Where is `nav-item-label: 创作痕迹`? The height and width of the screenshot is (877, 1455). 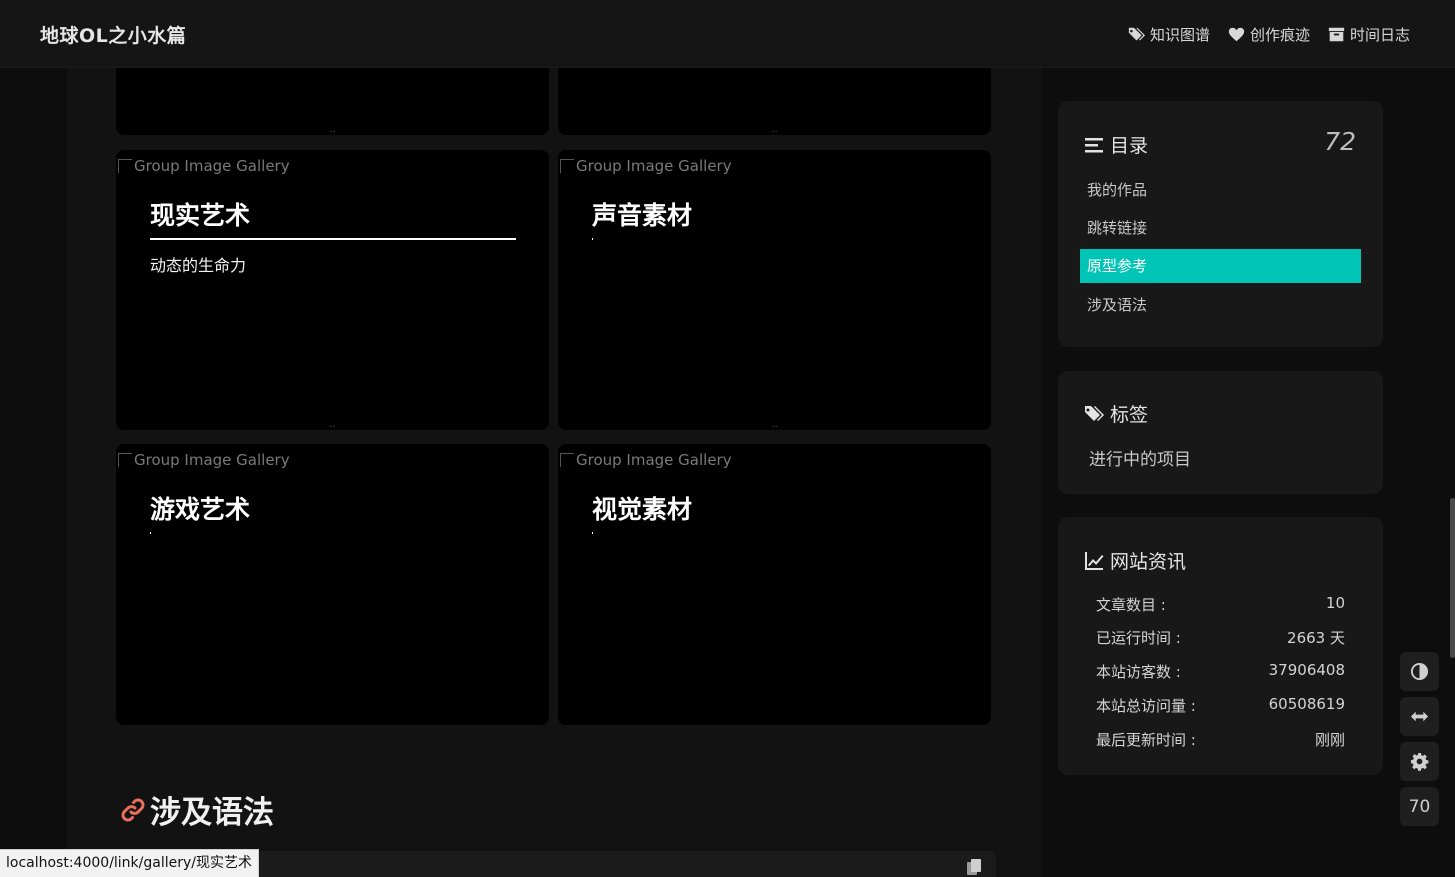
nav-item-label: 创作痕迹 is located at coordinates (1279, 35).